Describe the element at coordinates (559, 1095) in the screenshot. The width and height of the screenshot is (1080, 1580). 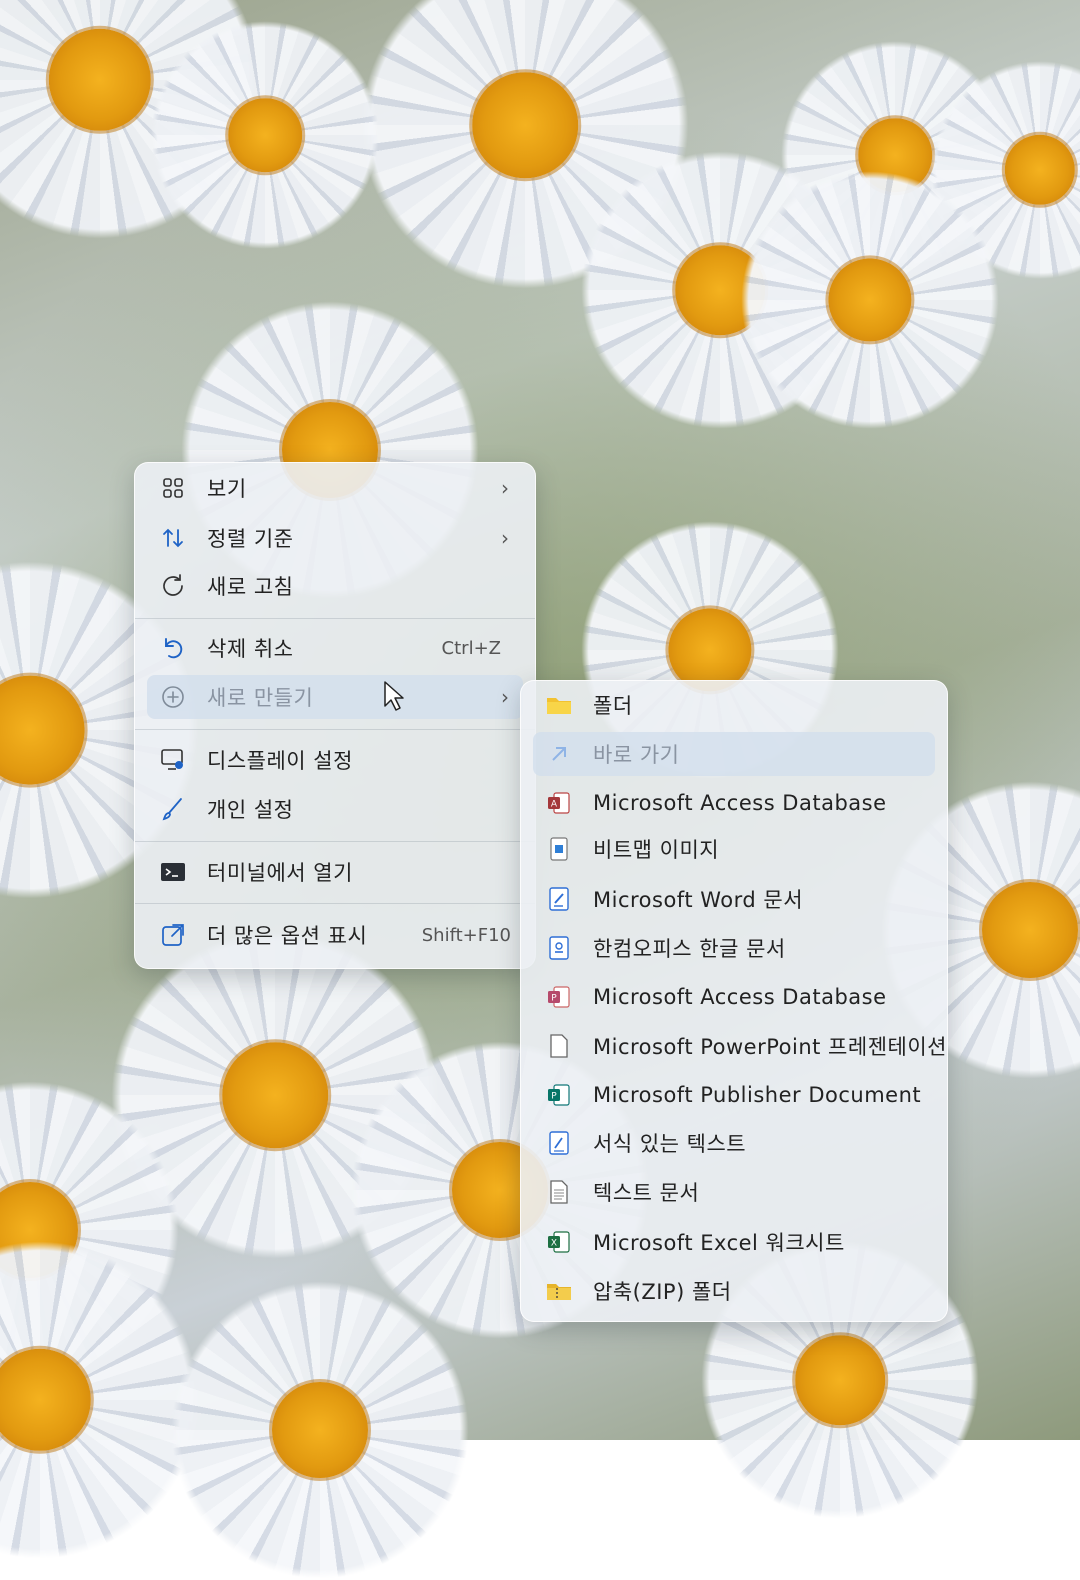
I see `publisher-icon: P` at that location.